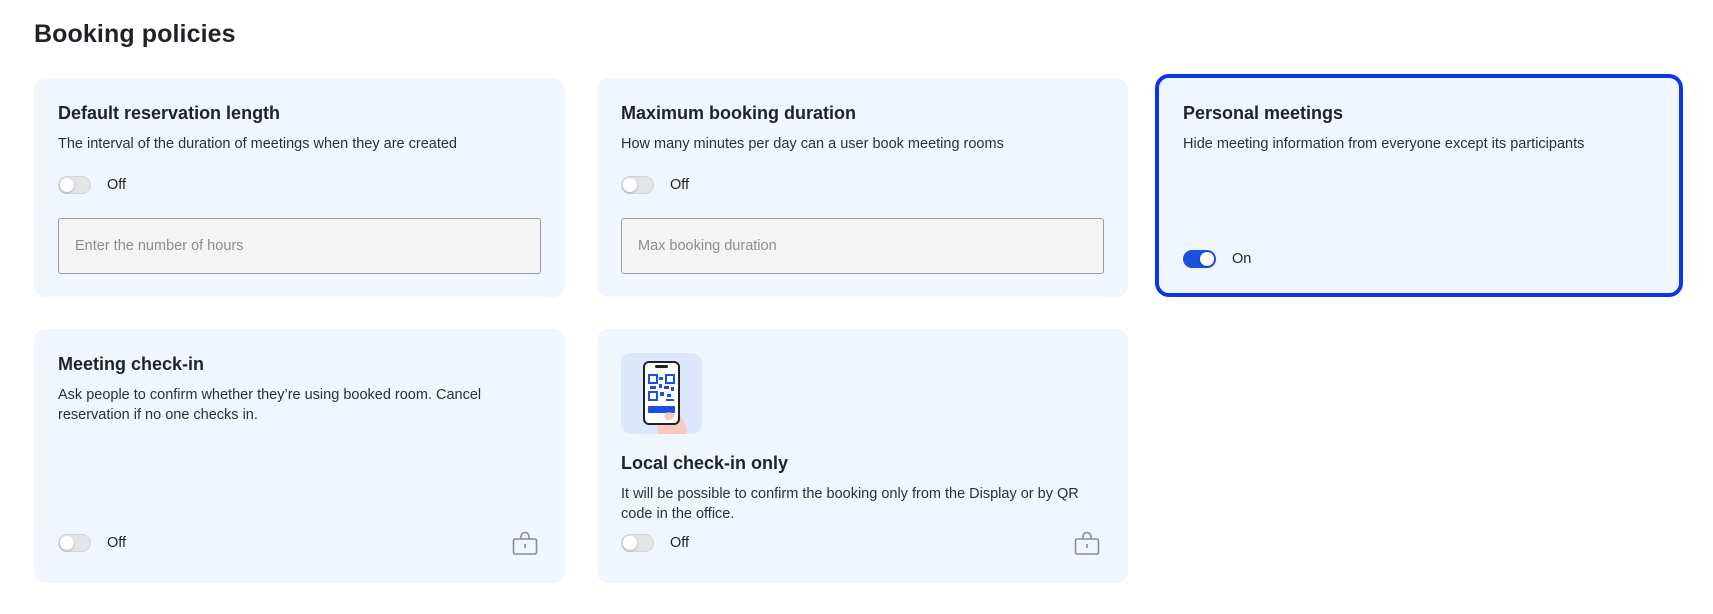 This screenshot has width=1713, height=614. What do you see at coordinates (92, 185) in the screenshot?
I see `default-length-toggle-row: Off` at bounding box center [92, 185].